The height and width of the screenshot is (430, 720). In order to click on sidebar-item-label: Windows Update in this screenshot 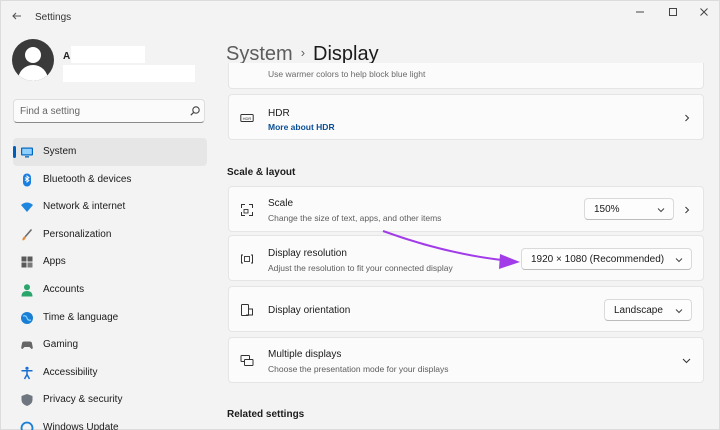, I will do `click(81, 425)`.